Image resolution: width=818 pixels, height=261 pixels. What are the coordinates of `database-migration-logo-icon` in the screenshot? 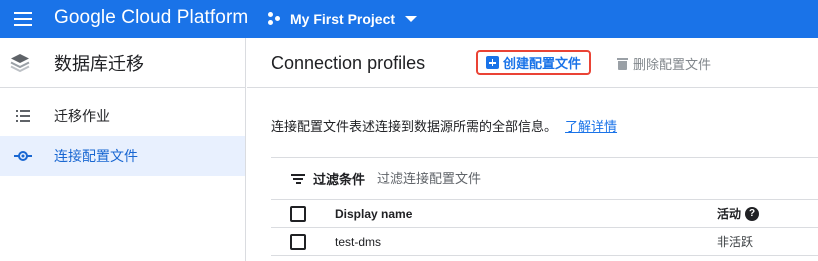 It's located at (20, 63).